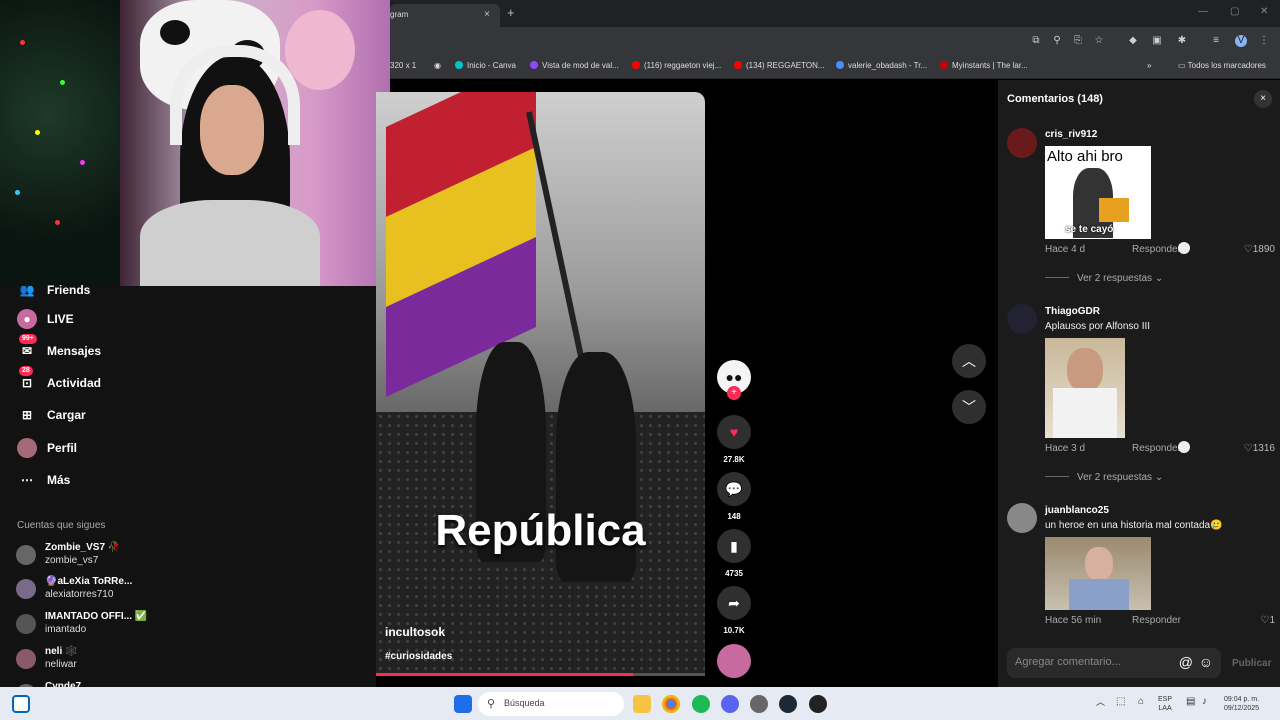  I want to click on tab-close-icon: ×, so click(487, 14).